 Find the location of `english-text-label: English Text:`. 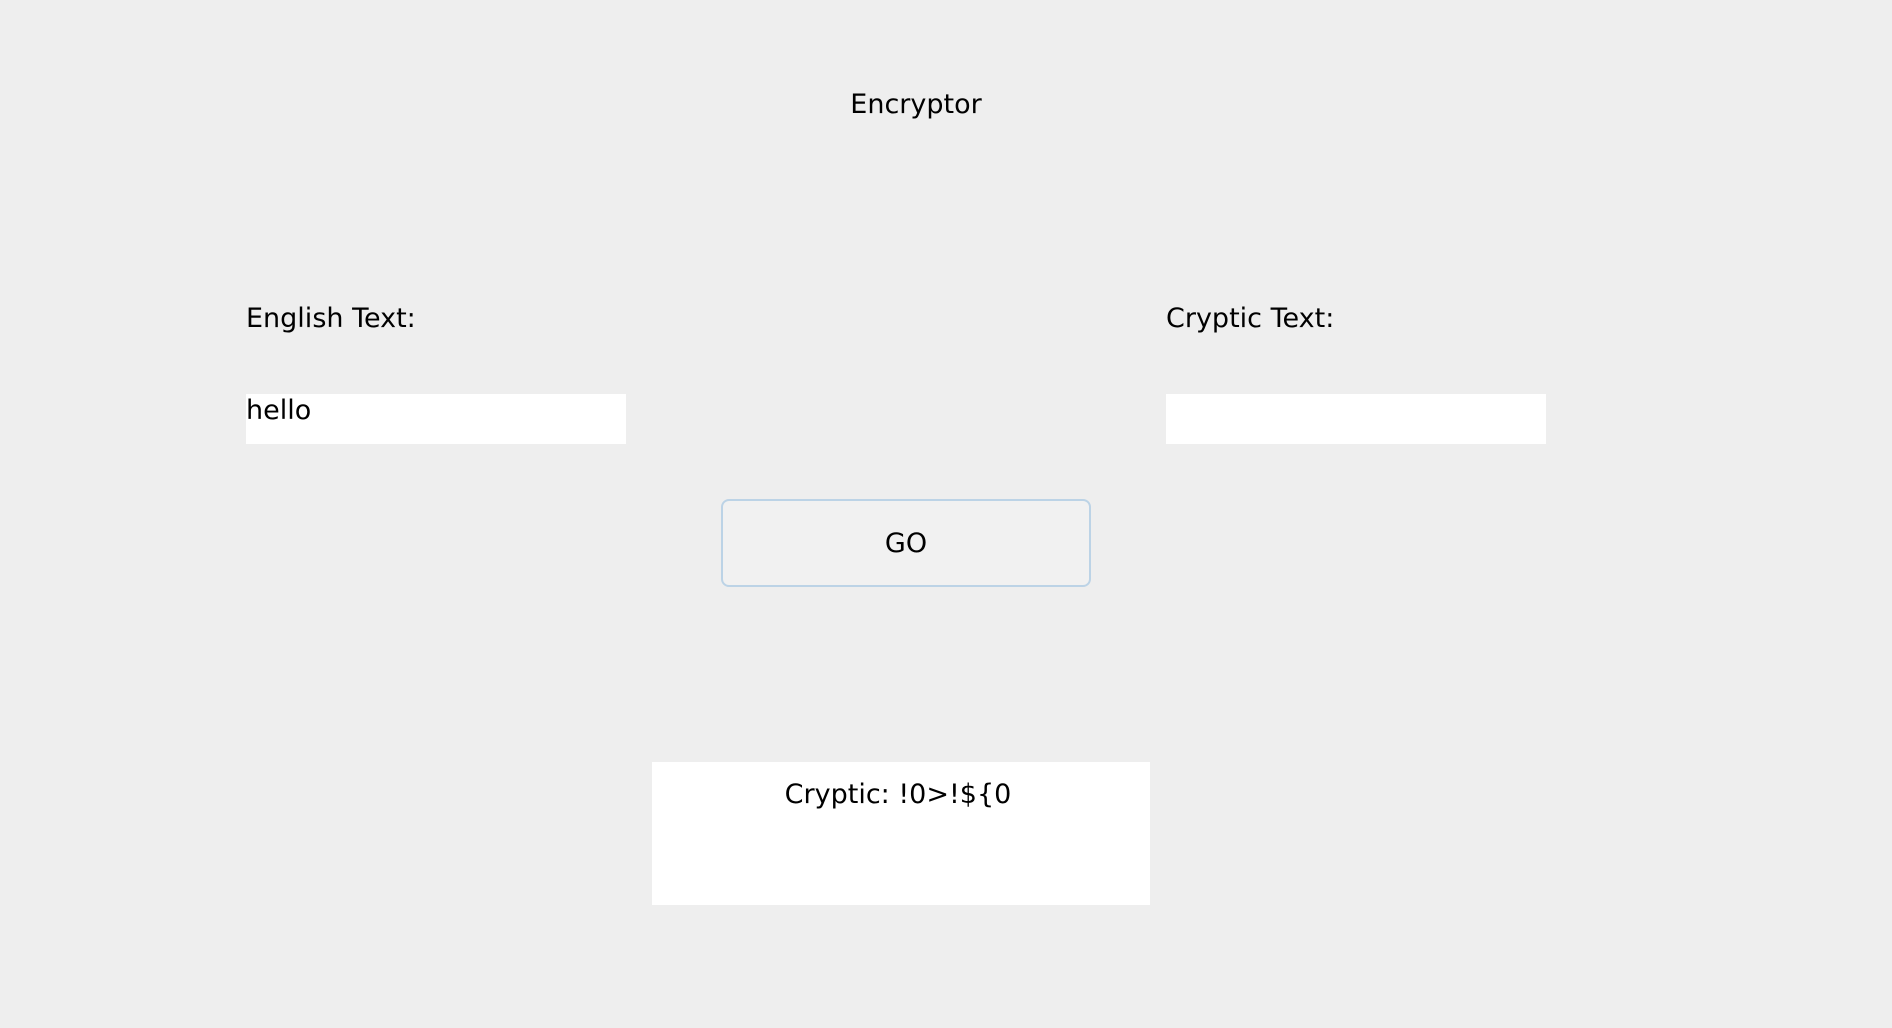

english-text-label: English Text: is located at coordinates (331, 318).